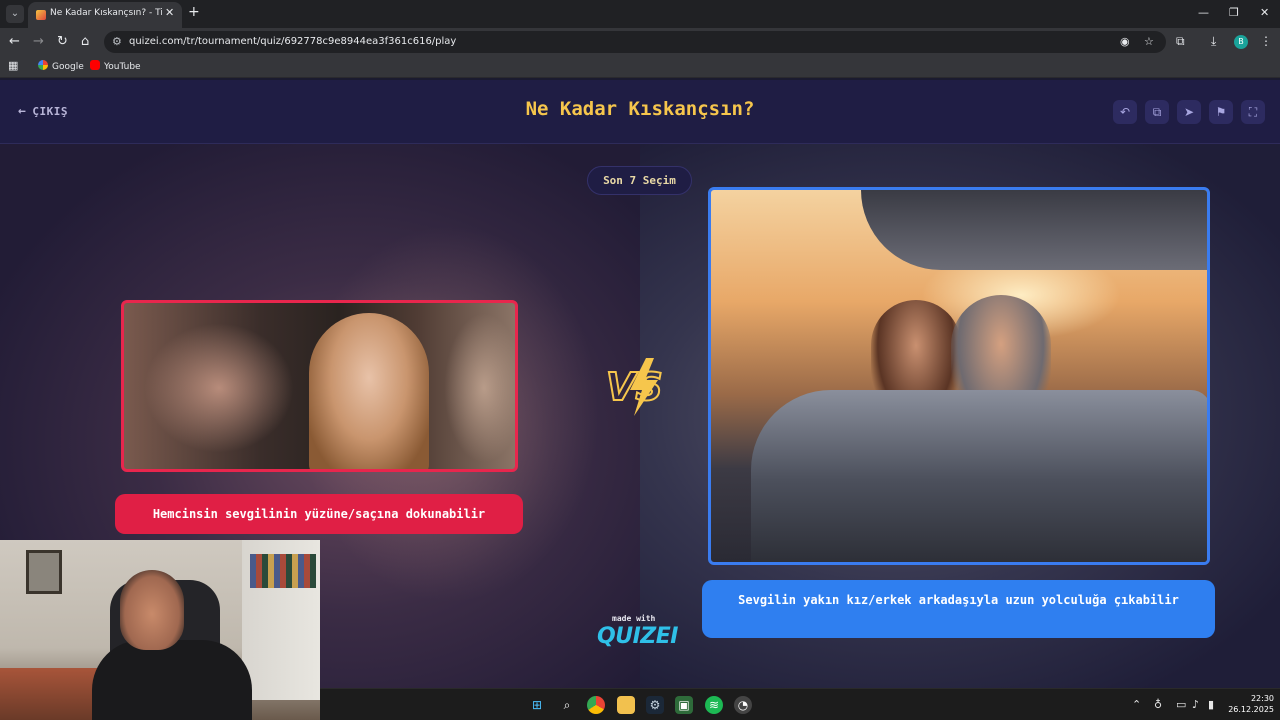 This screenshot has height=720, width=1280. What do you see at coordinates (1203, 12) in the screenshot?
I see `minimize-icon: —` at bounding box center [1203, 12].